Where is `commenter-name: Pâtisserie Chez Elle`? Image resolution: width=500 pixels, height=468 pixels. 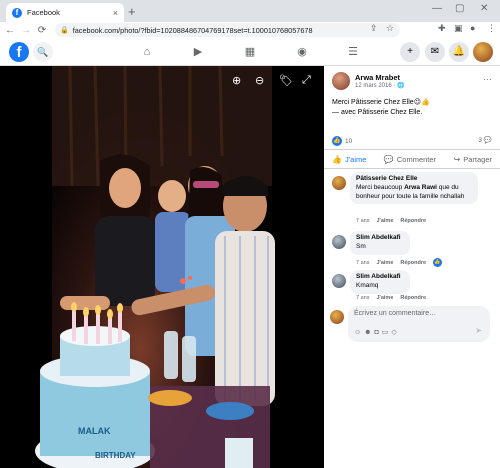
commenter-name: Pâtisserie Chez Elle is located at coordinates (414, 179).